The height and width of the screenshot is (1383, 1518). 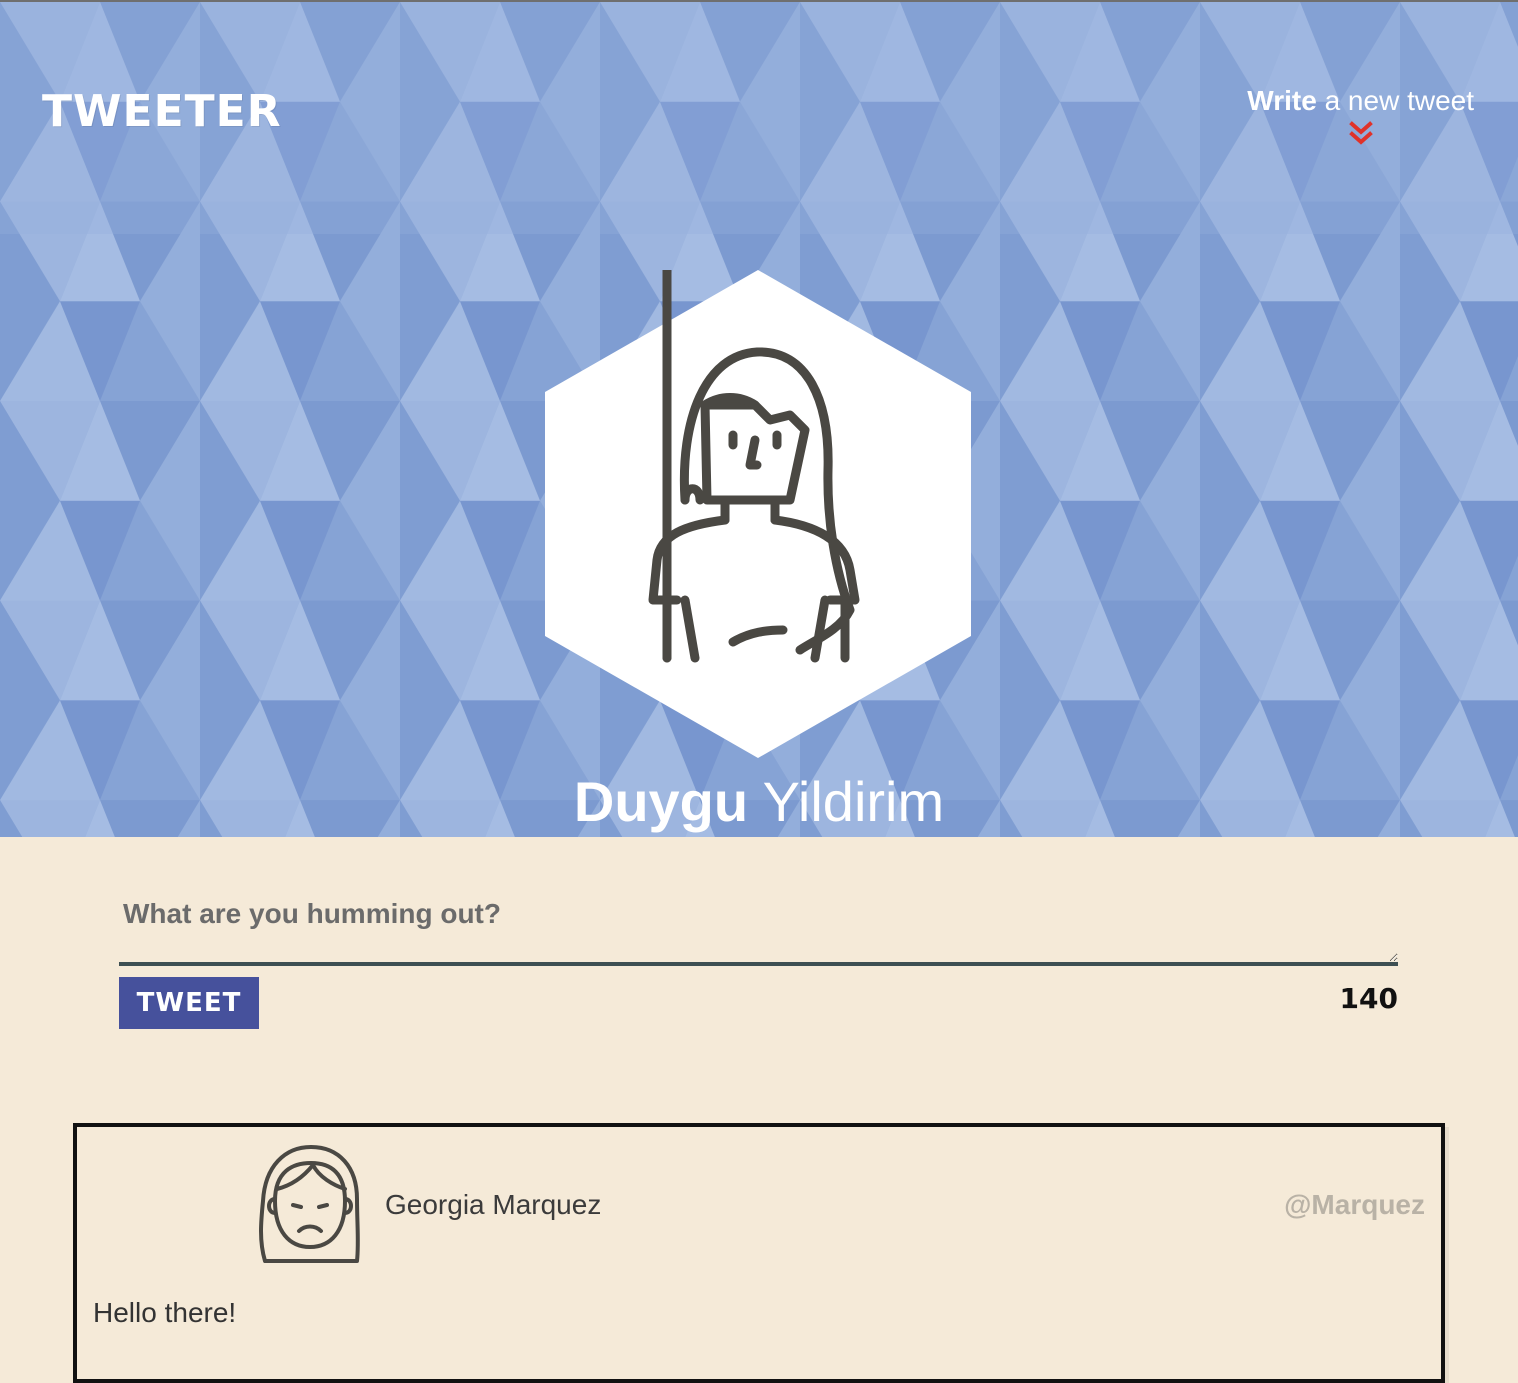 What do you see at coordinates (493, 1205) in the screenshot?
I see `tweet-author-name: Georgia Marquez` at bounding box center [493, 1205].